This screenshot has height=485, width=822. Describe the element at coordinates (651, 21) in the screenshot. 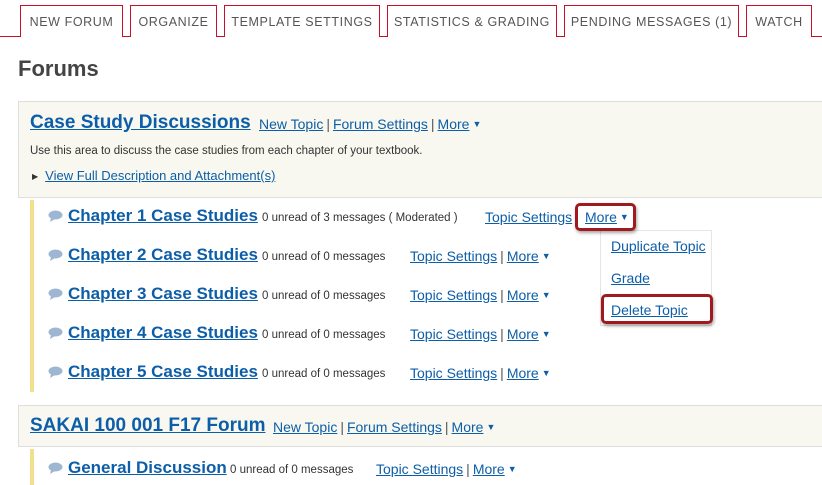

I see `tab-pending-messages: PENDING MESSAGES (1)` at that location.